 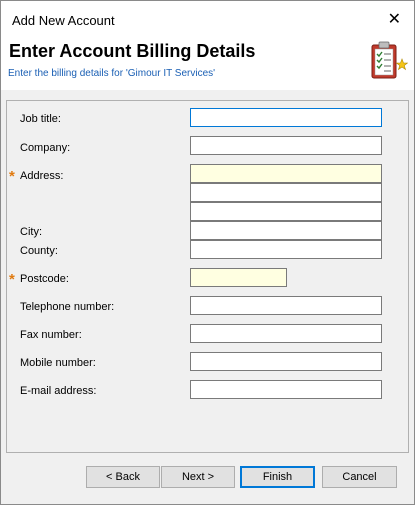 What do you see at coordinates (238, 277) in the screenshot?
I see `postcode-input` at bounding box center [238, 277].